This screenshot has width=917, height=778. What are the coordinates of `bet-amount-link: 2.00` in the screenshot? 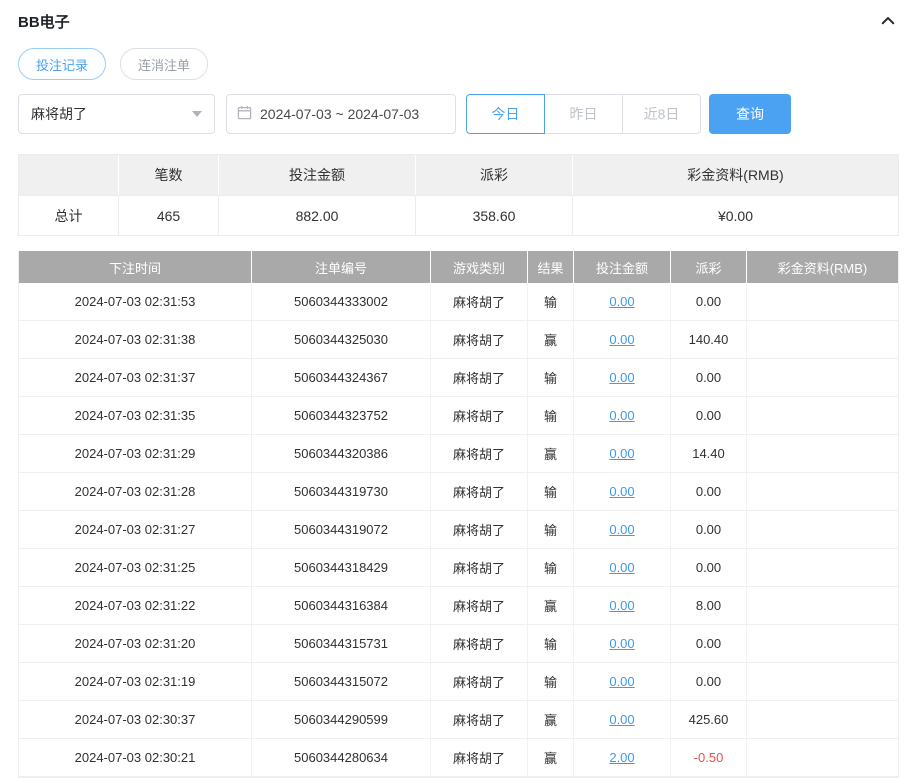 It's located at (621, 757).